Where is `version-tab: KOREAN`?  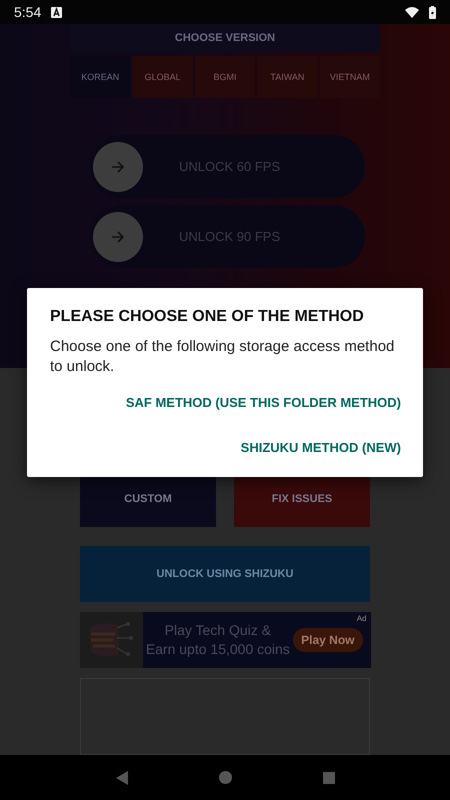
version-tab: KOREAN is located at coordinates (100, 77).